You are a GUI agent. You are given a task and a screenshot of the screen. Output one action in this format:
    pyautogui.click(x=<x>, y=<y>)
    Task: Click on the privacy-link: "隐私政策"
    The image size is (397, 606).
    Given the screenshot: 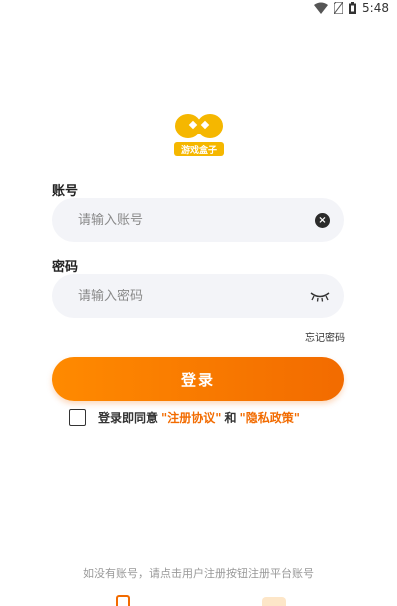 What is the action you would take?
    pyautogui.click(x=270, y=417)
    